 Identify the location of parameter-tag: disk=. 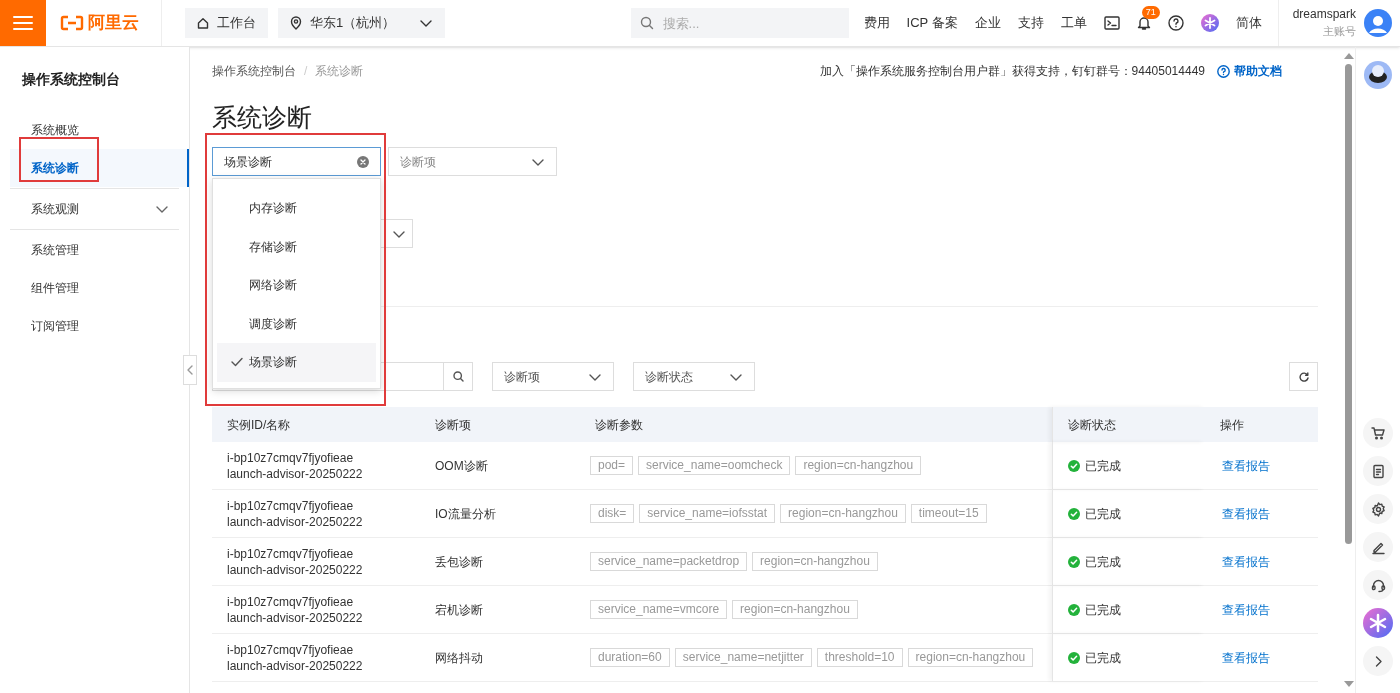
(612, 513).